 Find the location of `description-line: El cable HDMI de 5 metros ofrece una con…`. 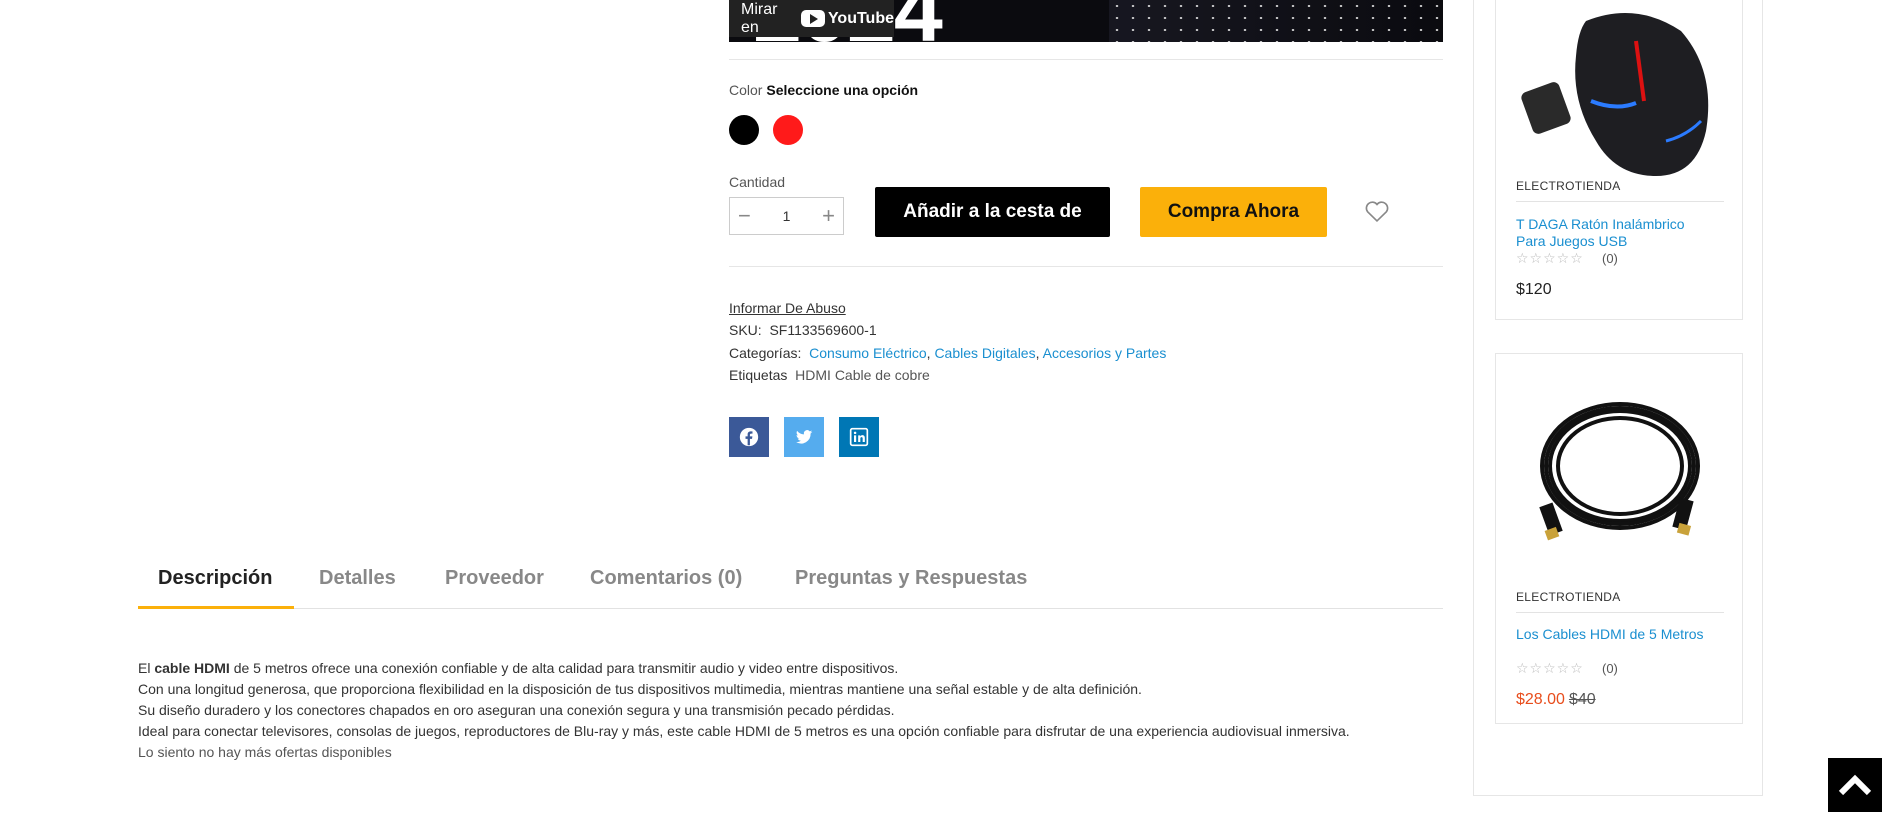

description-line: El cable HDMI de 5 metros ofrece una con… is located at coordinates (778, 668).